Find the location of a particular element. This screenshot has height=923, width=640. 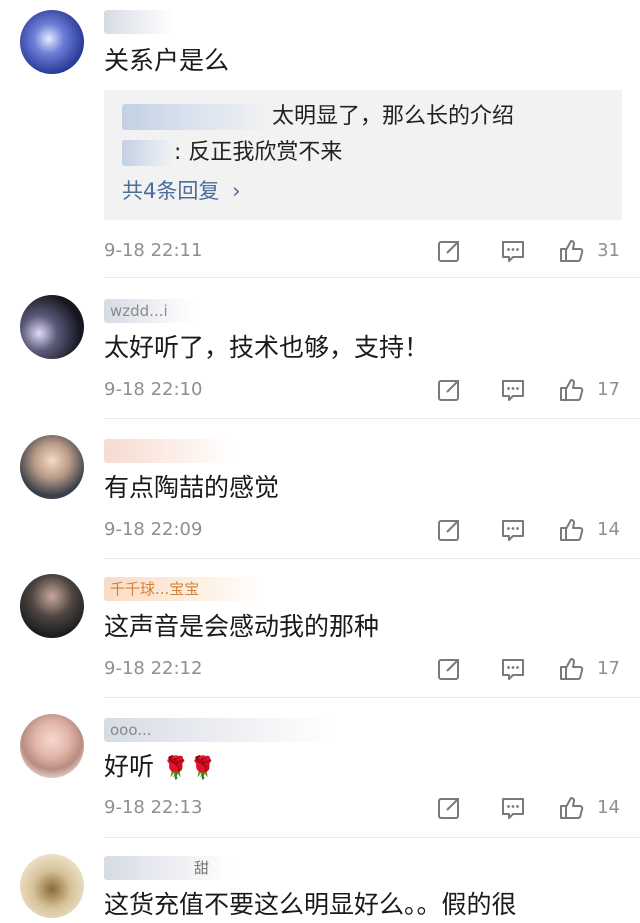

username: 甜 is located at coordinates (169, 868).